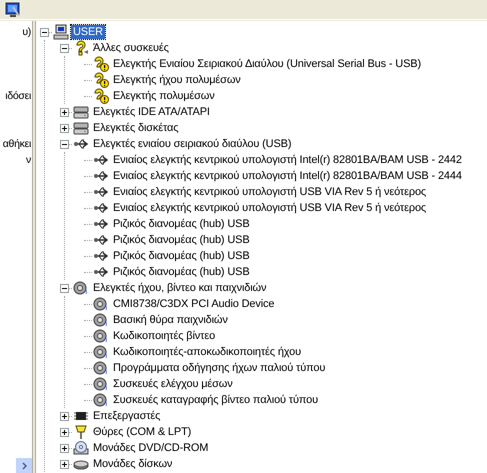  What do you see at coordinates (26, 32) in the screenshot?
I see `device-label: υ)` at bounding box center [26, 32].